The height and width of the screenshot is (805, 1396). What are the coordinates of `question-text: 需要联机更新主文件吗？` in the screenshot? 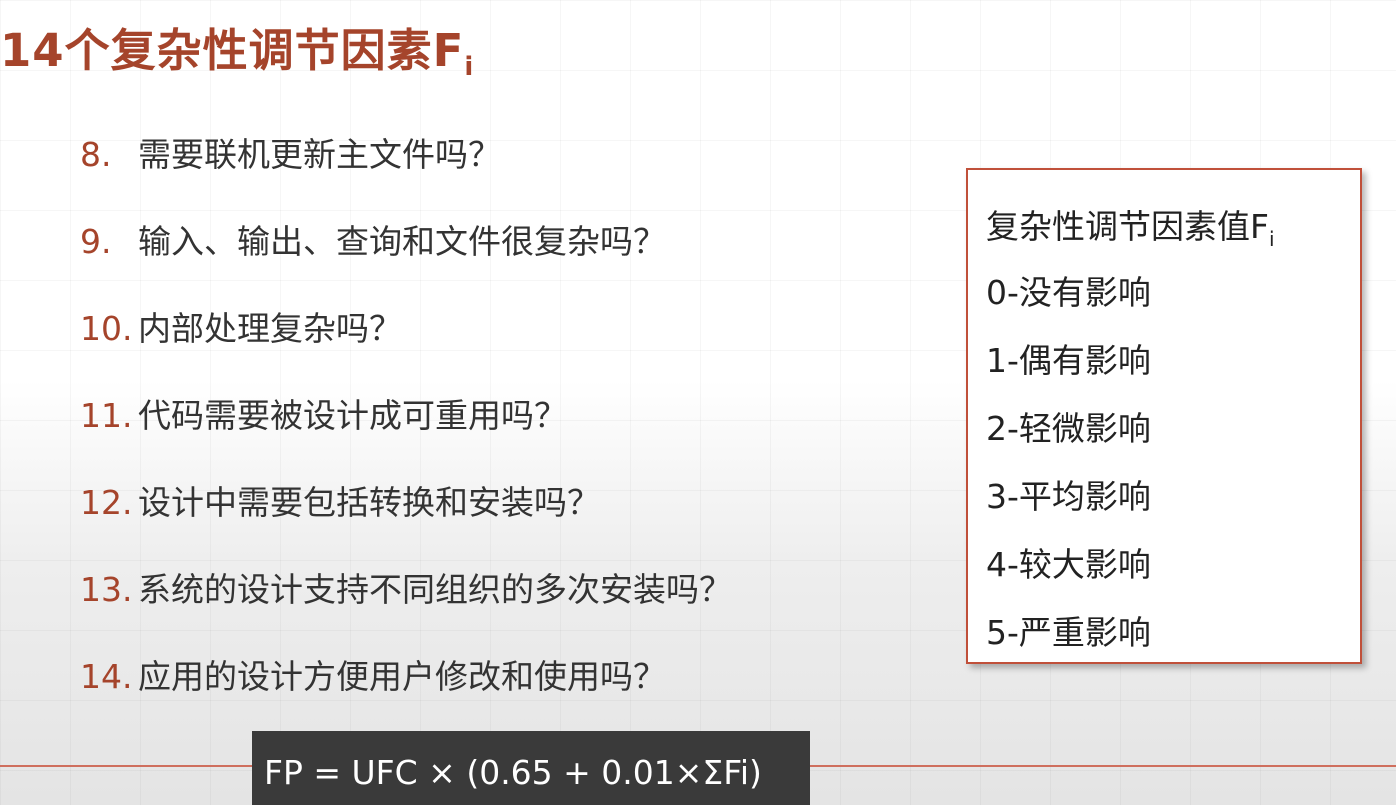 It's located at (319, 154).